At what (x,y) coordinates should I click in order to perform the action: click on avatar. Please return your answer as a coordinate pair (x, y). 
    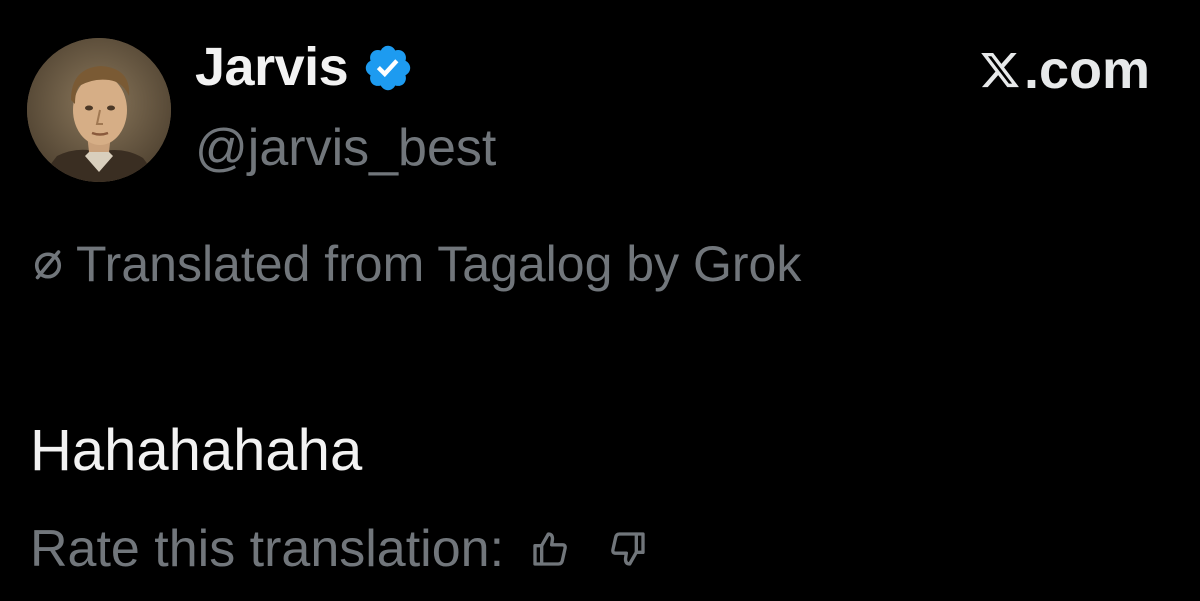
    Looking at the image, I should click on (99, 110).